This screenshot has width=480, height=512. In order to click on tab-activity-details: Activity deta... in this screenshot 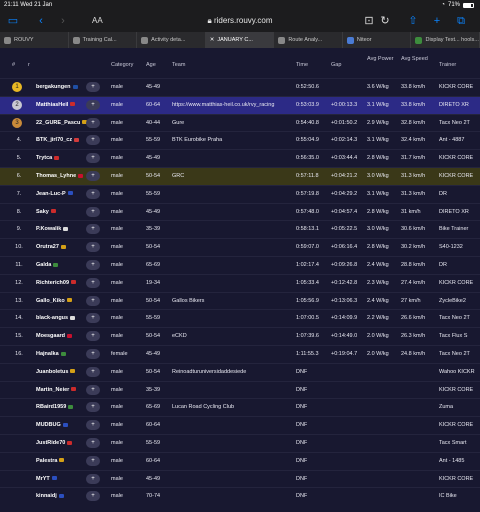, I will do `click(171, 40)`.